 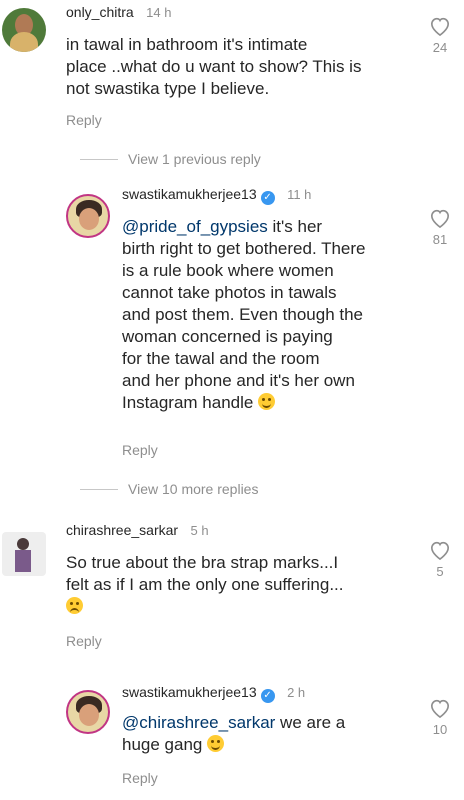 What do you see at coordinates (440, 239) in the screenshot?
I see `like-count: 81` at bounding box center [440, 239].